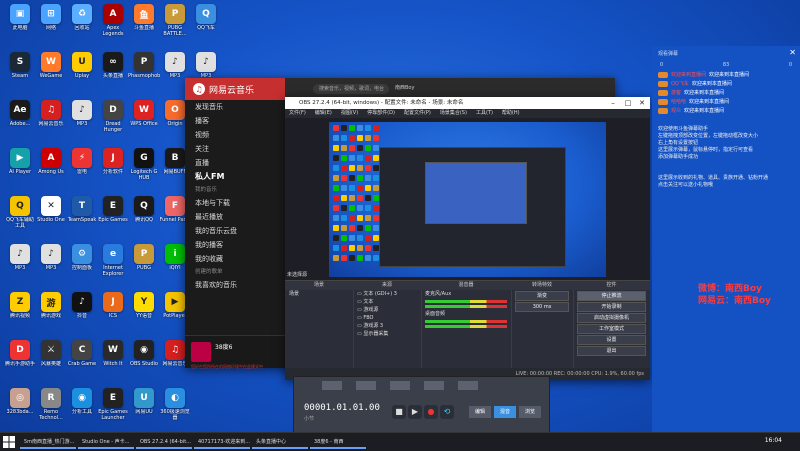 The image size is (800, 451). Describe the element at coordinates (144, 68) in the screenshot. I see `desktop-icon: PPhasmophobia` at that location.